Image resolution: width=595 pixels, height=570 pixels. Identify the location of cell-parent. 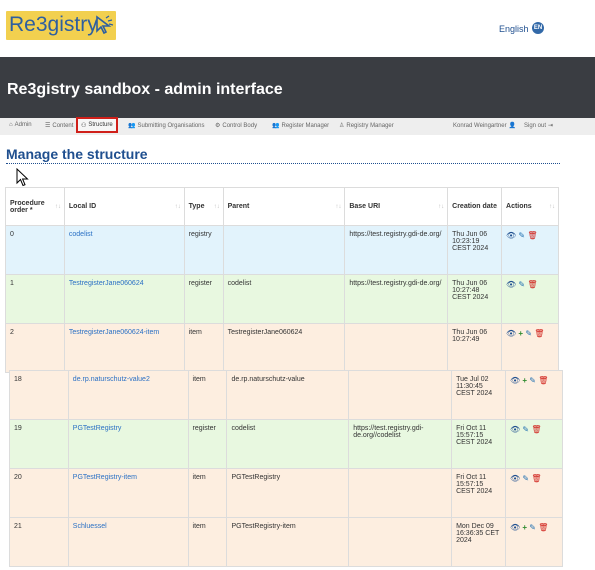
(284, 250).